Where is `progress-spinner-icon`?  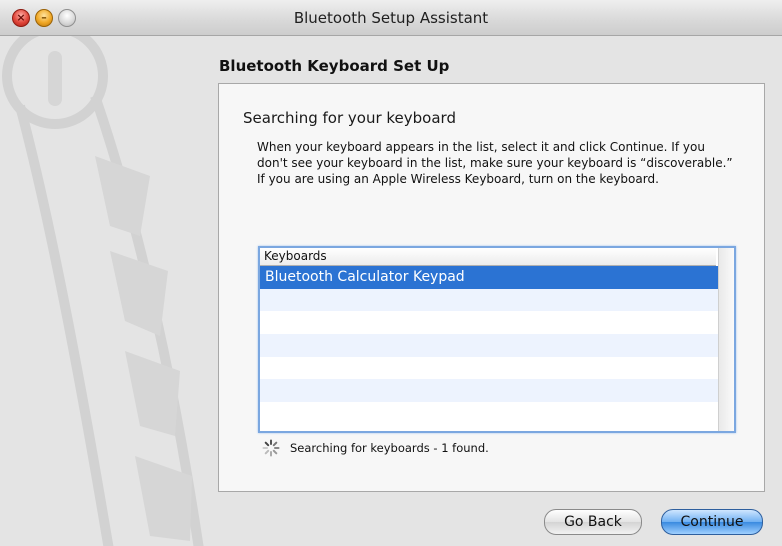 progress-spinner-icon is located at coordinates (271, 448).